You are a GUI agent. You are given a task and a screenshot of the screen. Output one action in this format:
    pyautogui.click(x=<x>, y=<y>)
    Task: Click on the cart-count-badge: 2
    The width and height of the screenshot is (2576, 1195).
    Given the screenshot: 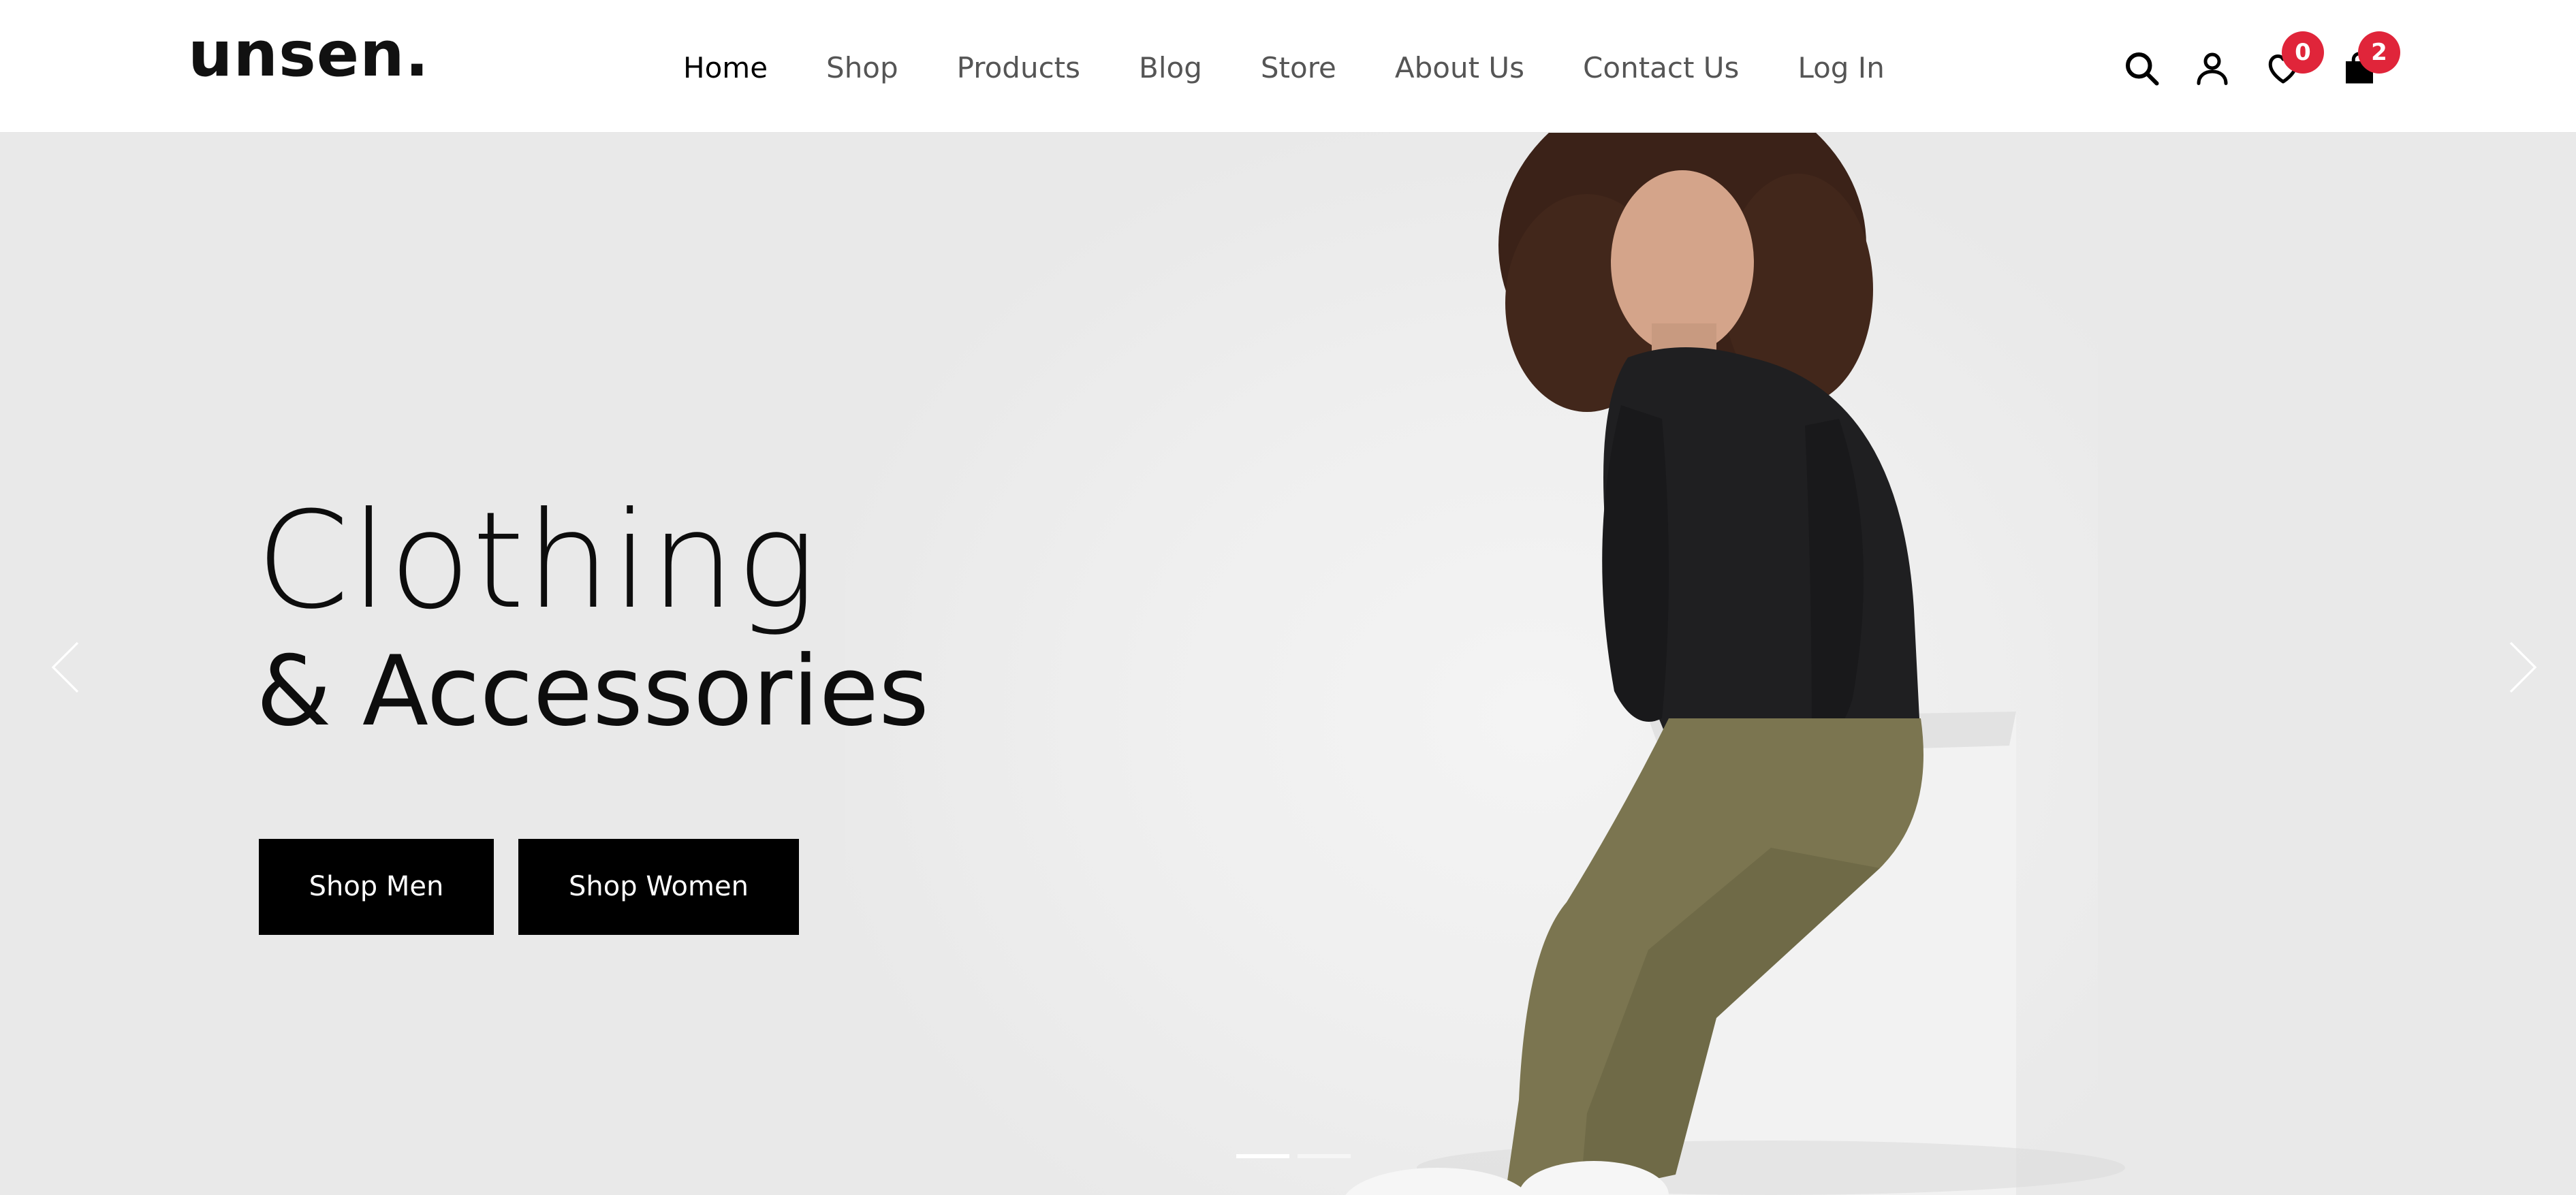 What is the action you would take?
    pyautogui.click(x=2379, y=52)
    